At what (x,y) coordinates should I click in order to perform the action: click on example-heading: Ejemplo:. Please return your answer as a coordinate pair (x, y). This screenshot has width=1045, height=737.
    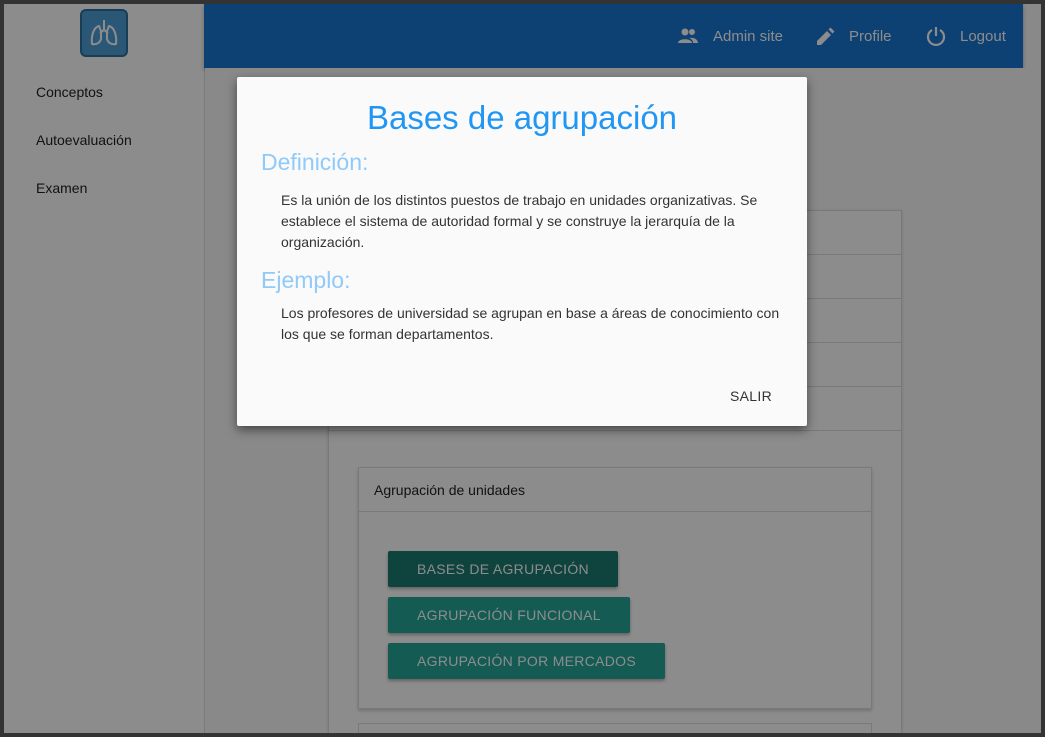
    Looking at the image, I should click on (306, 280).